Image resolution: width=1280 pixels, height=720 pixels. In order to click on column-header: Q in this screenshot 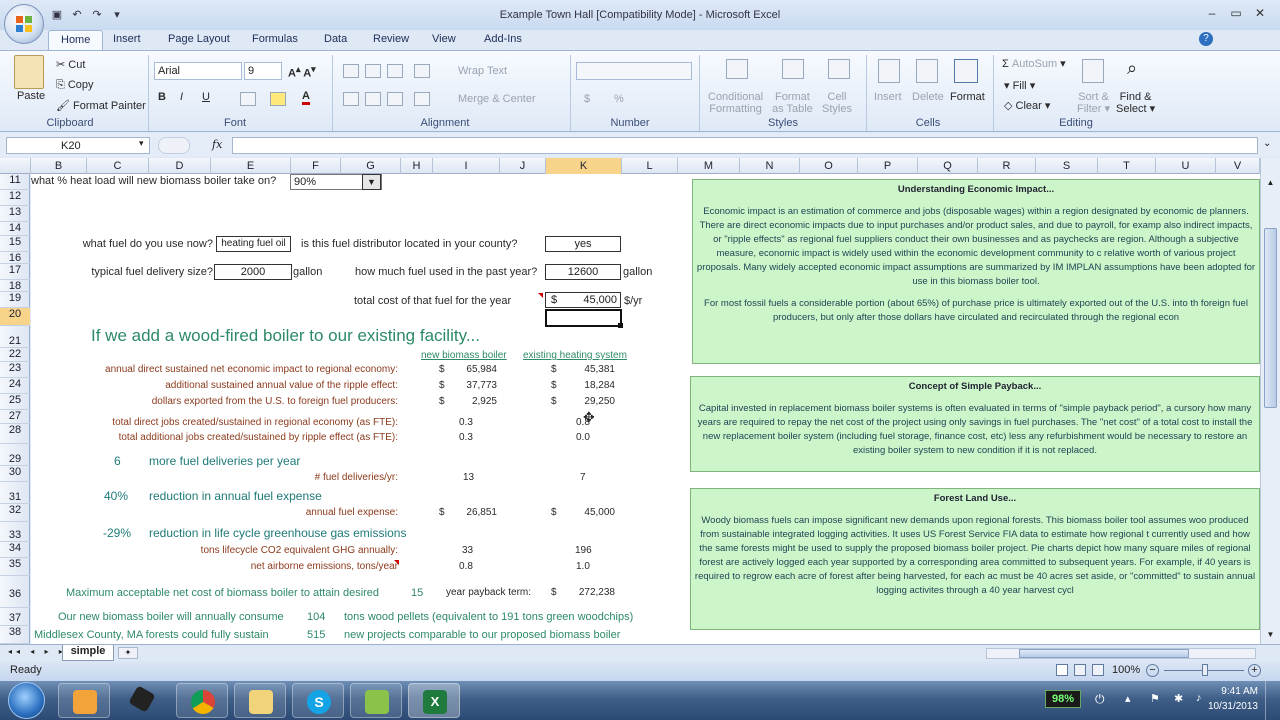, I will do `click(948, 166)`.